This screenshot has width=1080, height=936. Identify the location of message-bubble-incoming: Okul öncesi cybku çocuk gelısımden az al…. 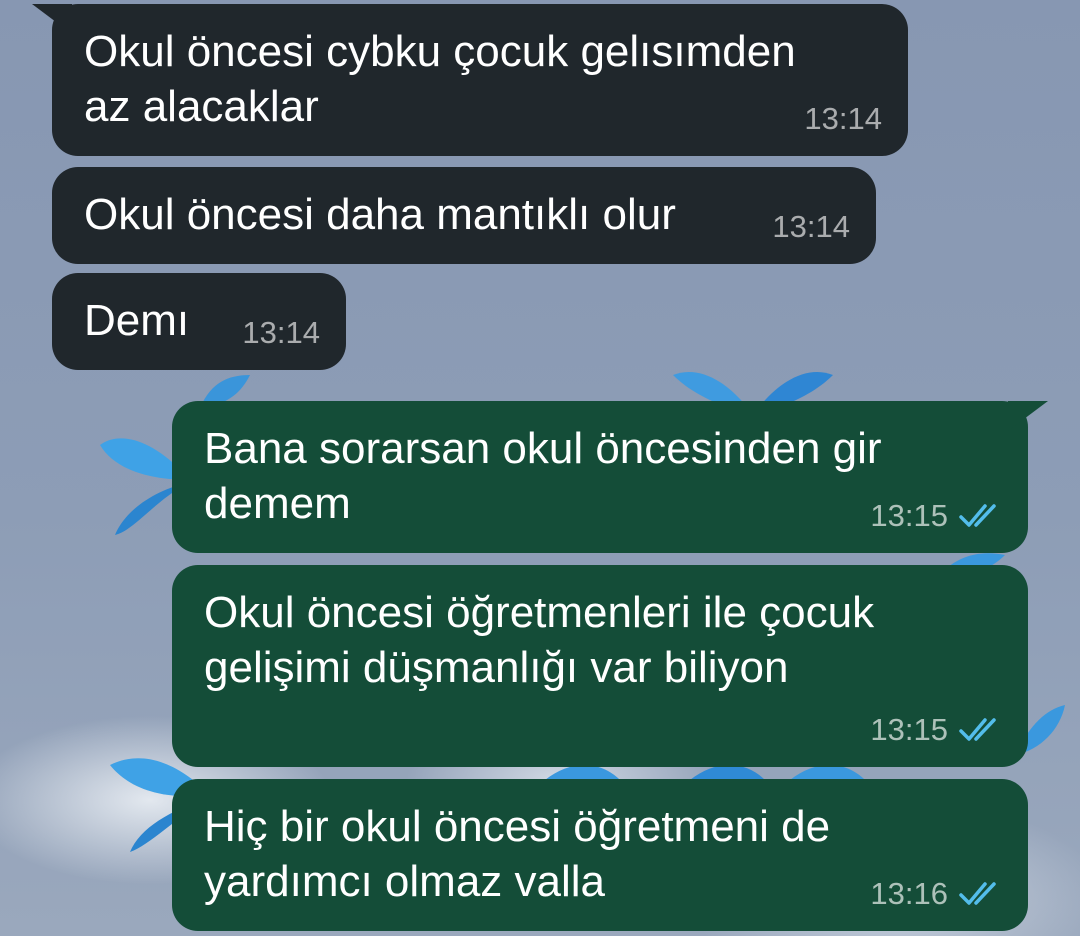
(470, 80).